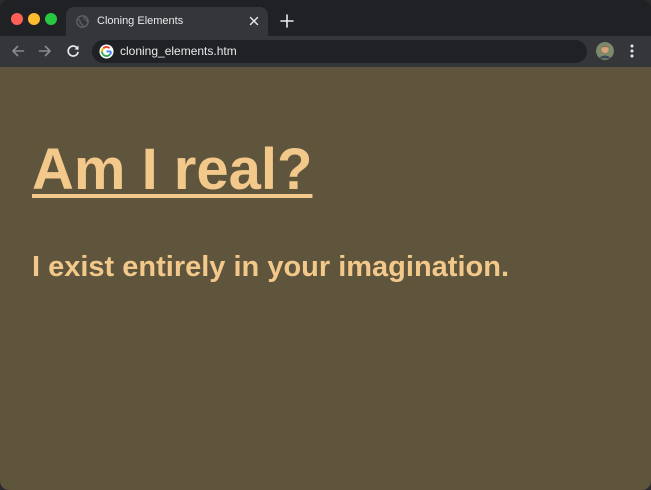 This screenshot has width=651, height=490. What do you see at coordinates (325, 18) in the screenshot?
I see `tab-strip: Cloning Elements` at bounding box center [325, 18].